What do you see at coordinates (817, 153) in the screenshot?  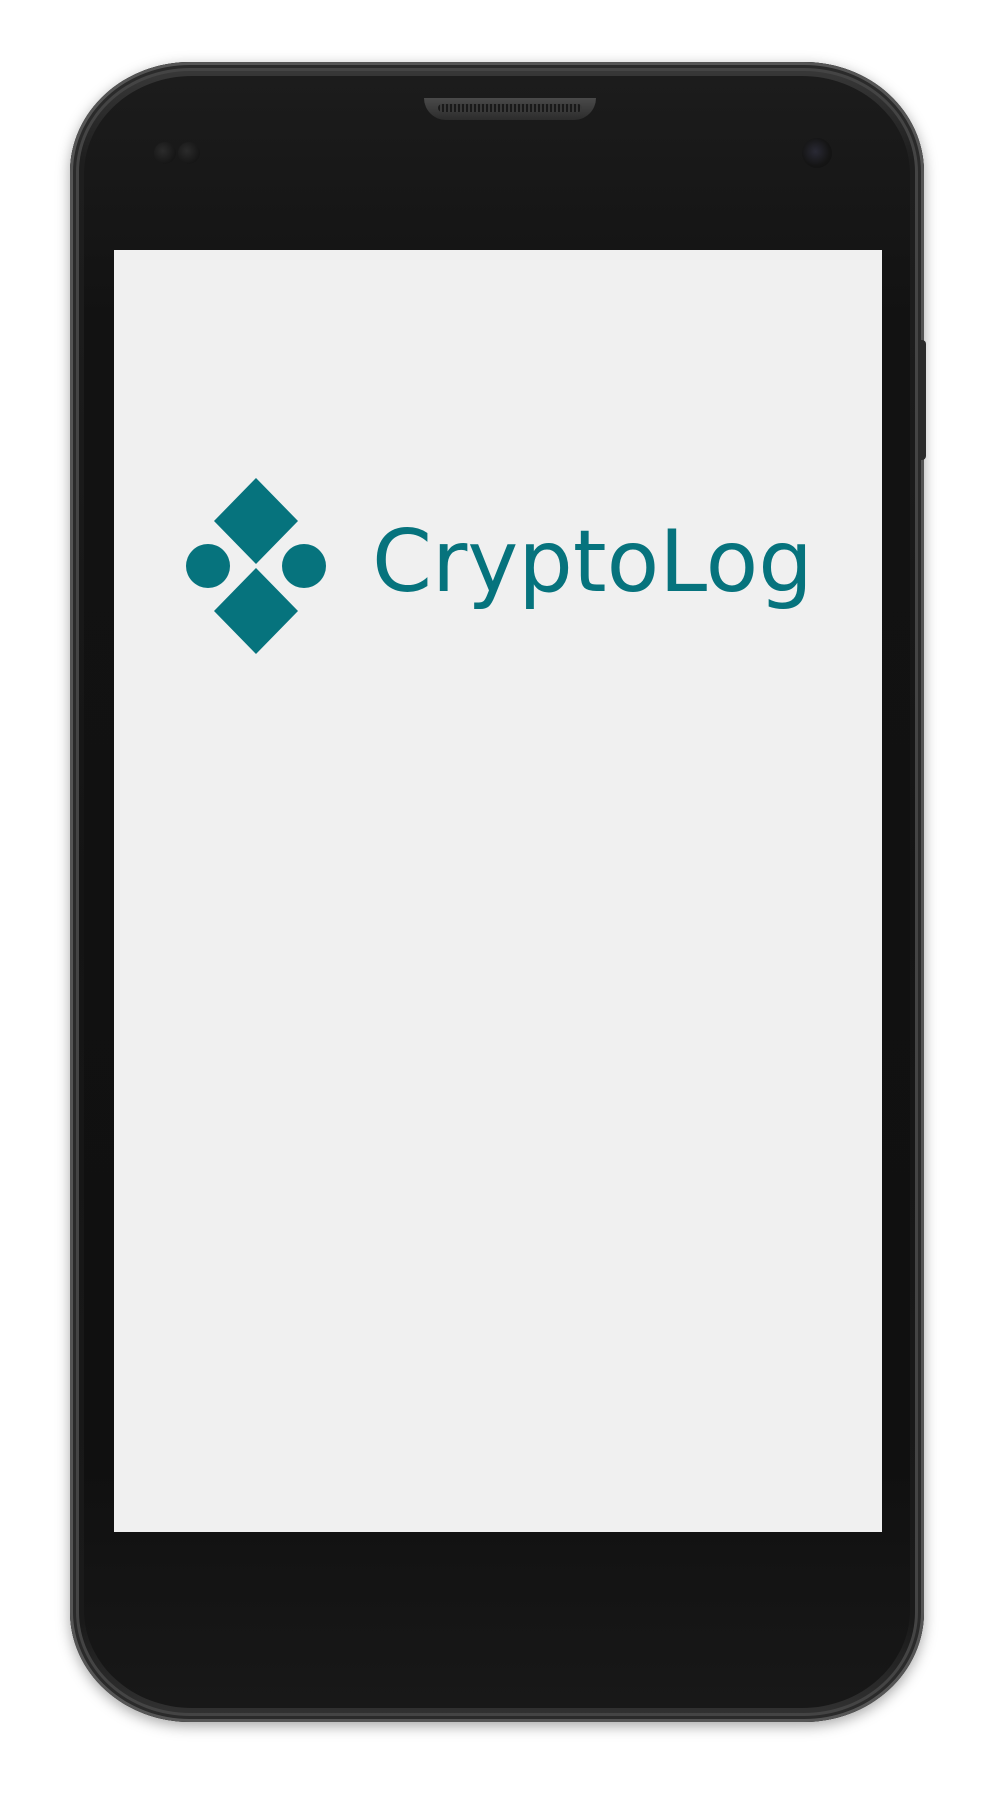 I see `front-camera` at bounding box center [817, 153].